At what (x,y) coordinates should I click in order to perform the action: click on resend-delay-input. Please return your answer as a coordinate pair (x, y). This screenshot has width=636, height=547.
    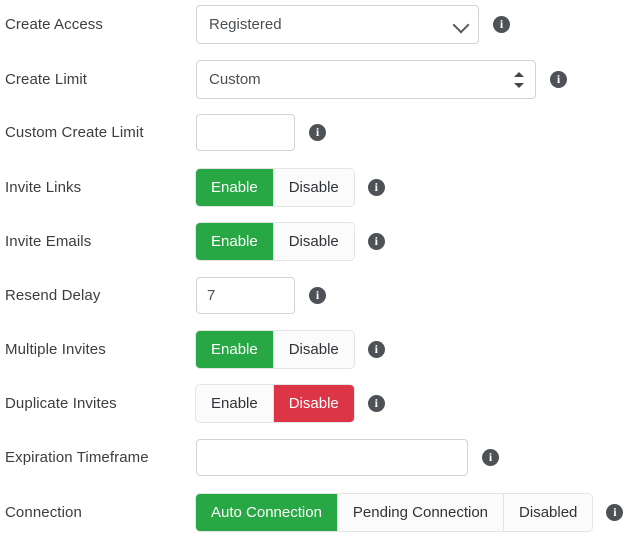
    Looking at the image, I should click on (245, 295).